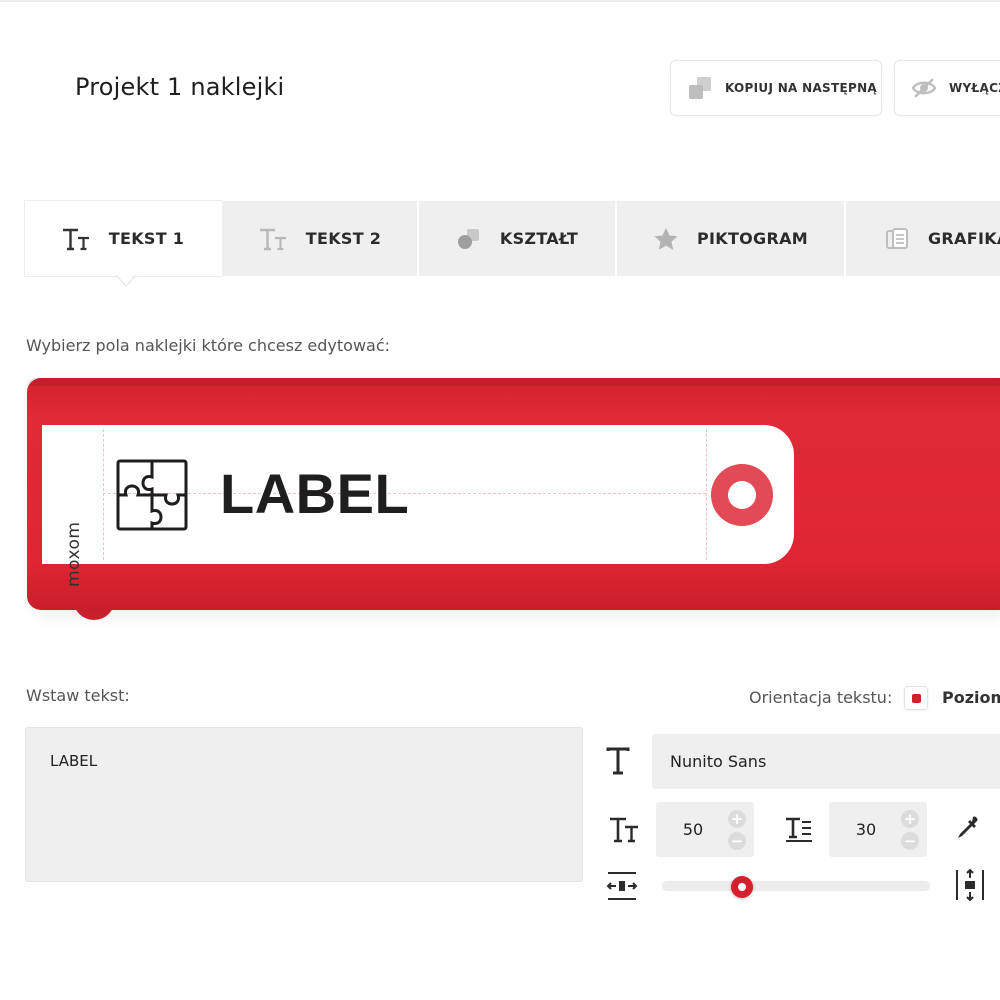 The image size is (1000, 1000). Describe the element at coordinates (418, 506) in the screenshot. I see `label-card: moxom LABEL` at that location.